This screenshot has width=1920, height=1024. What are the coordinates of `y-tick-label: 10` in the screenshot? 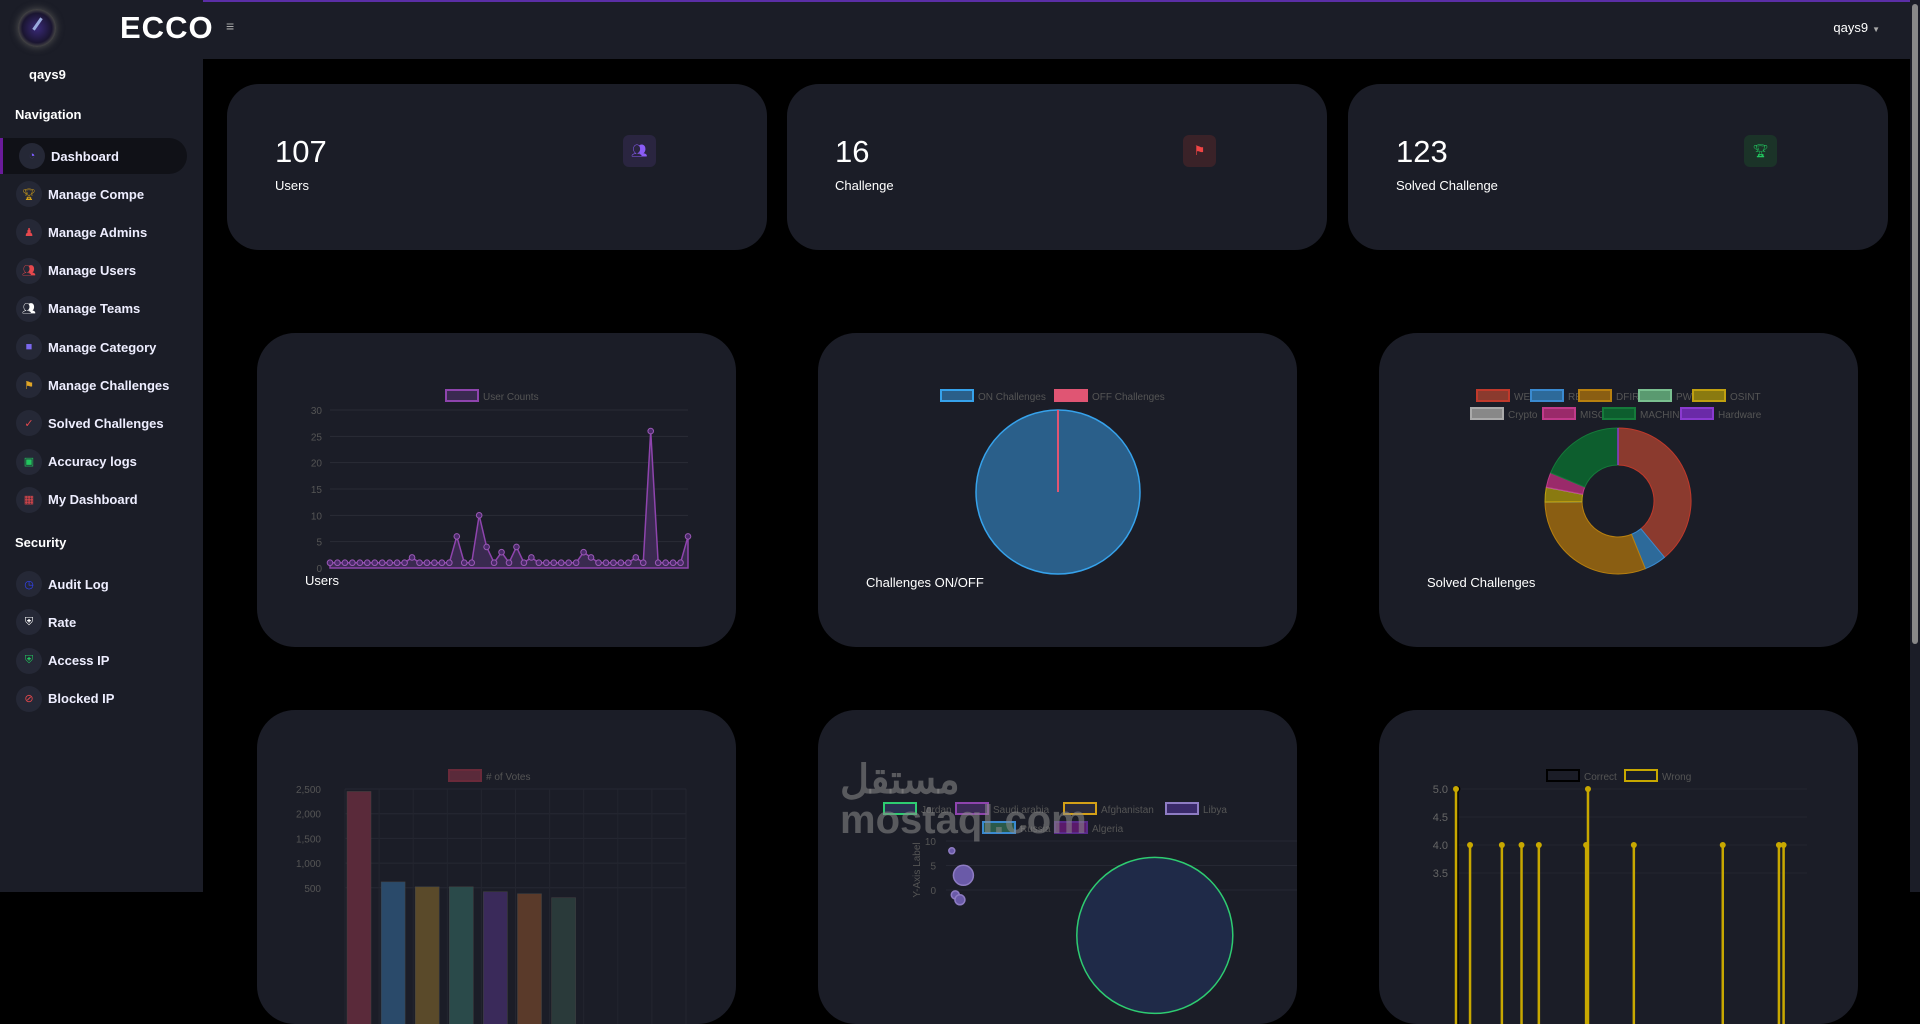 It's located at (317, 516).